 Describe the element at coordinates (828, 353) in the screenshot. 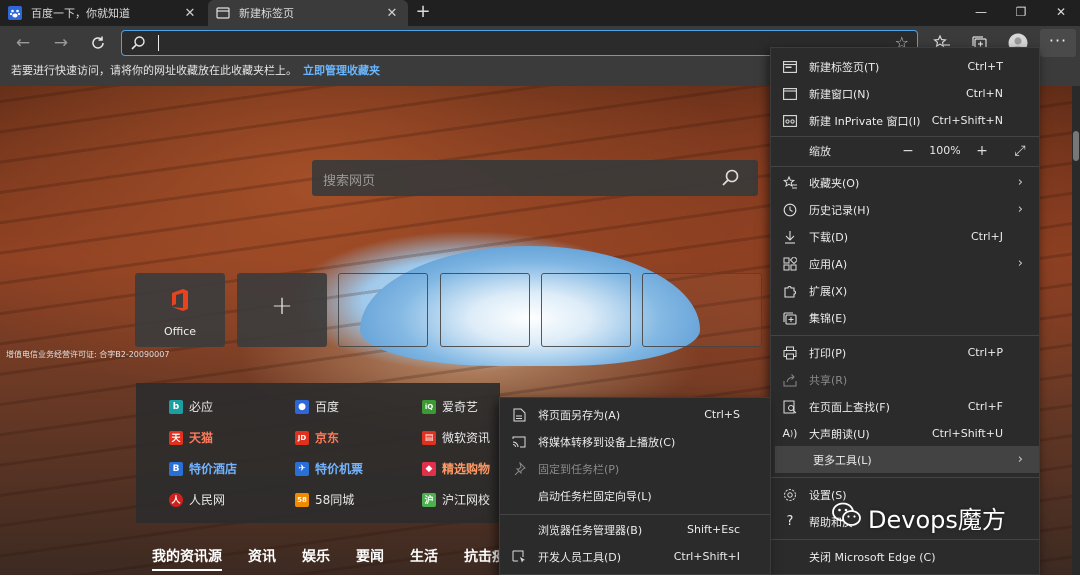

I see `menu-item-label: 打印(P)` at that location.